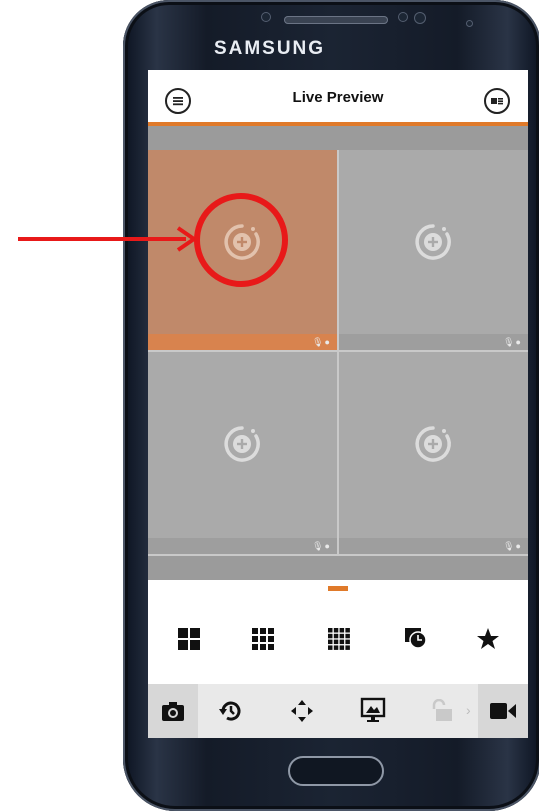  What do you see at coordinates (338, 588) in the screenshot?
I see `page-indicator` at bounding box center [338, 588].